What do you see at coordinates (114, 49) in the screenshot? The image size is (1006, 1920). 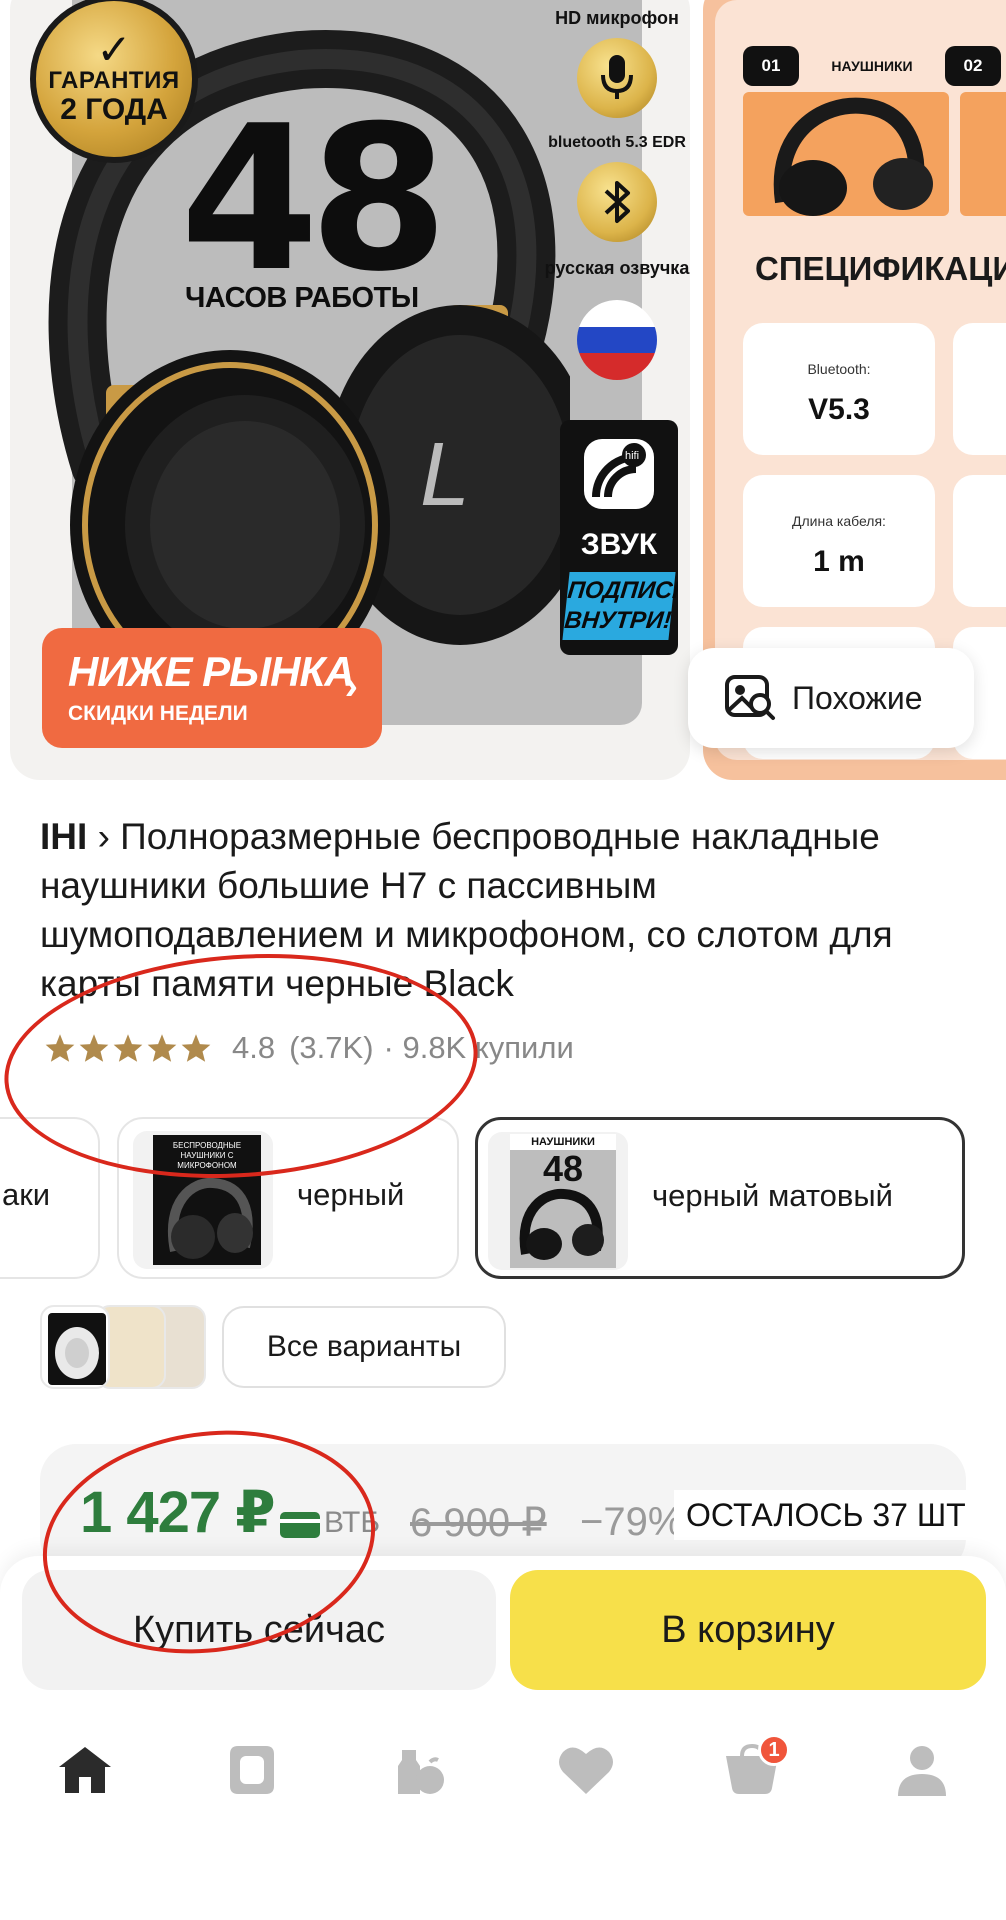 I see `checkmark-icon: ✓` at bounding box center [114, 49].